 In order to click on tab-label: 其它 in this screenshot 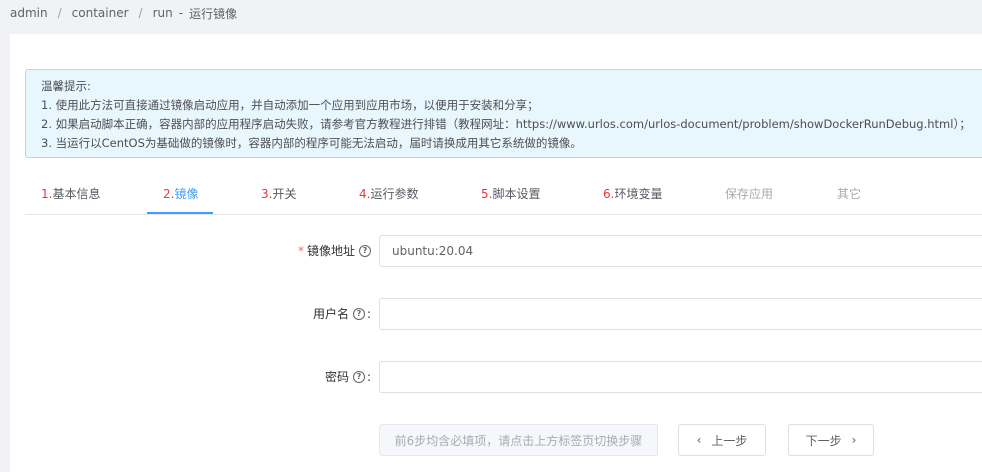, I will do `click(849, 194)`.